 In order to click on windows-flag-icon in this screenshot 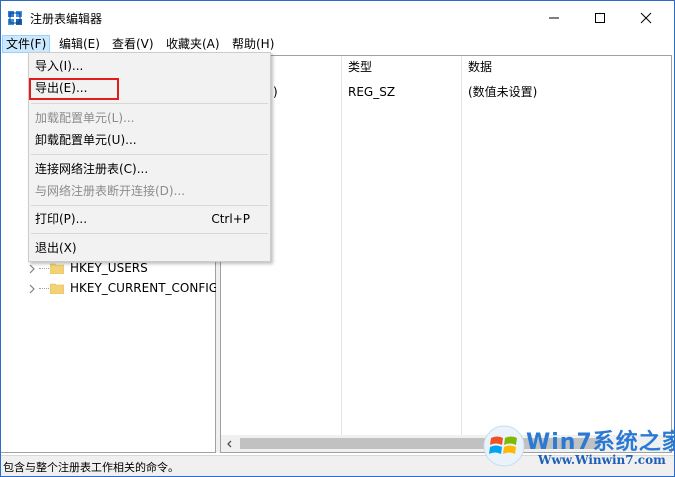, I will do `click(504, 446)`.